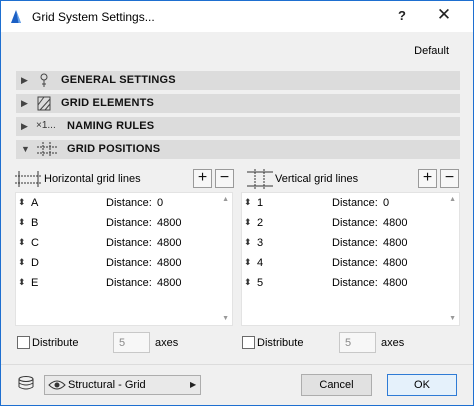  I want to click on vertical-grid-lines-icon, so click(260, 179).